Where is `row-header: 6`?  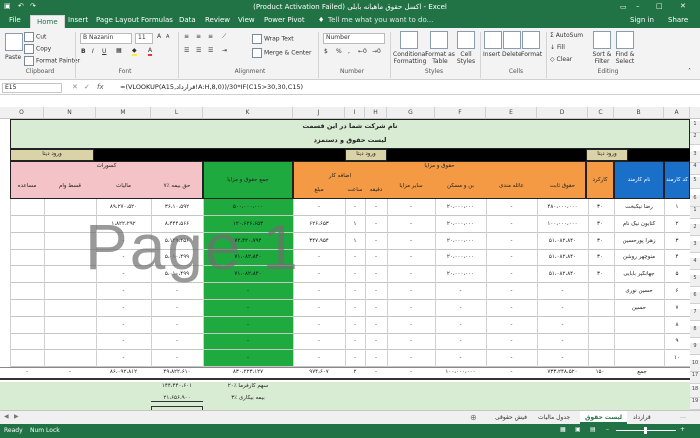
row-header: 6 is located at coordinates (695, 201).